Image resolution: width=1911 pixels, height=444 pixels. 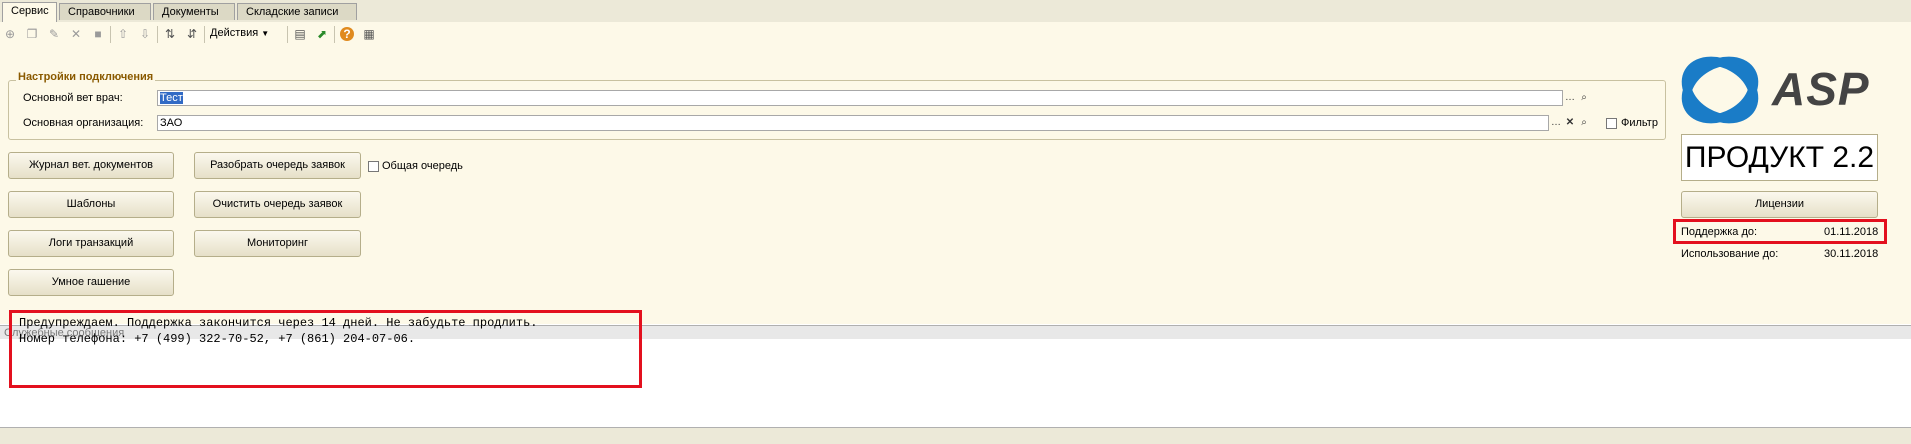 What do you see at coordinates (192, 34) in the screenshot?
I see `sort-desc-icon: ⇵` at bounding box center [192, 34].